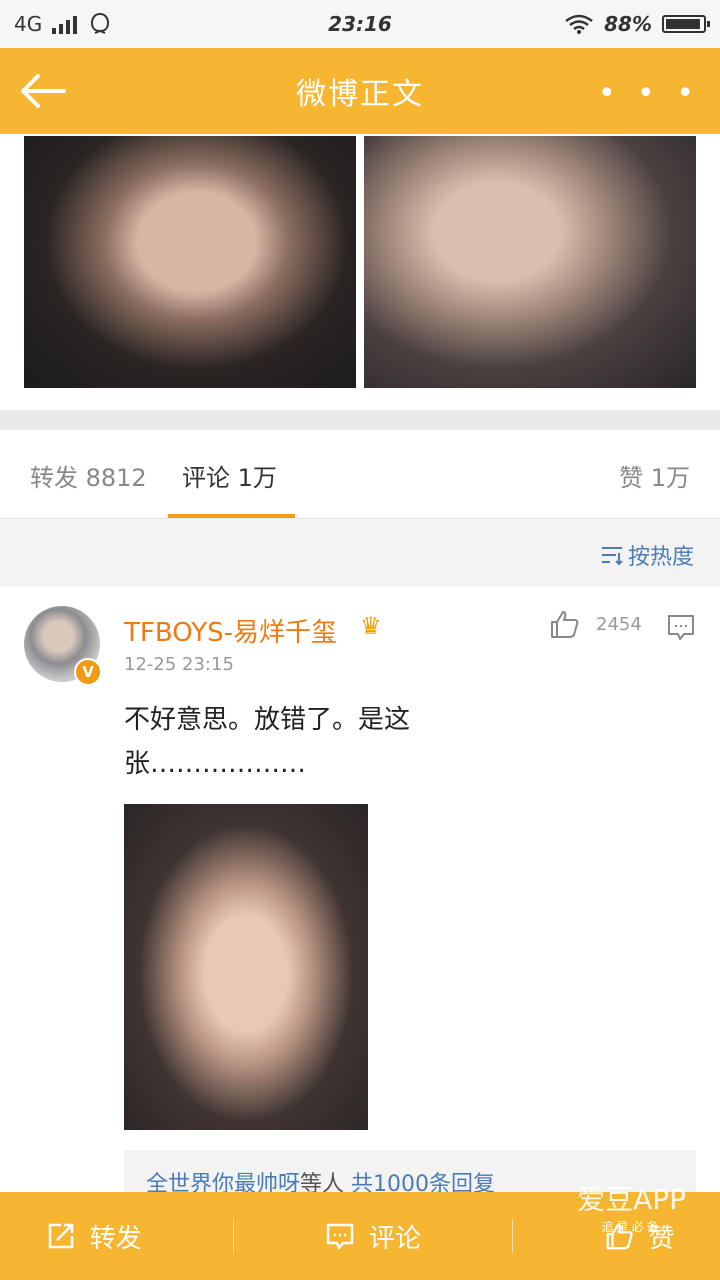  Describe the element at coordinates (564, 624) in the screenshot. I see `thumbs-up-icon` at that location.